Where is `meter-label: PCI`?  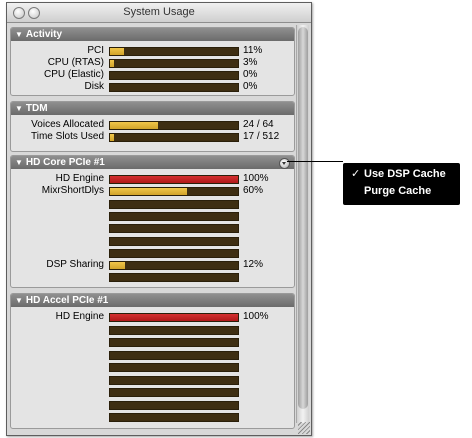
meter-label: PCI is located at coordinates (95, 50).